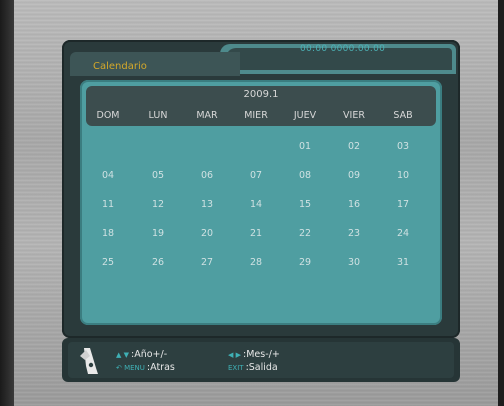 This screenshot has height=406, width=504. What do you see at coordinates (158, 204) in the screenshot?
I see `calendar-day: 12` at bounding box center [158, 204].